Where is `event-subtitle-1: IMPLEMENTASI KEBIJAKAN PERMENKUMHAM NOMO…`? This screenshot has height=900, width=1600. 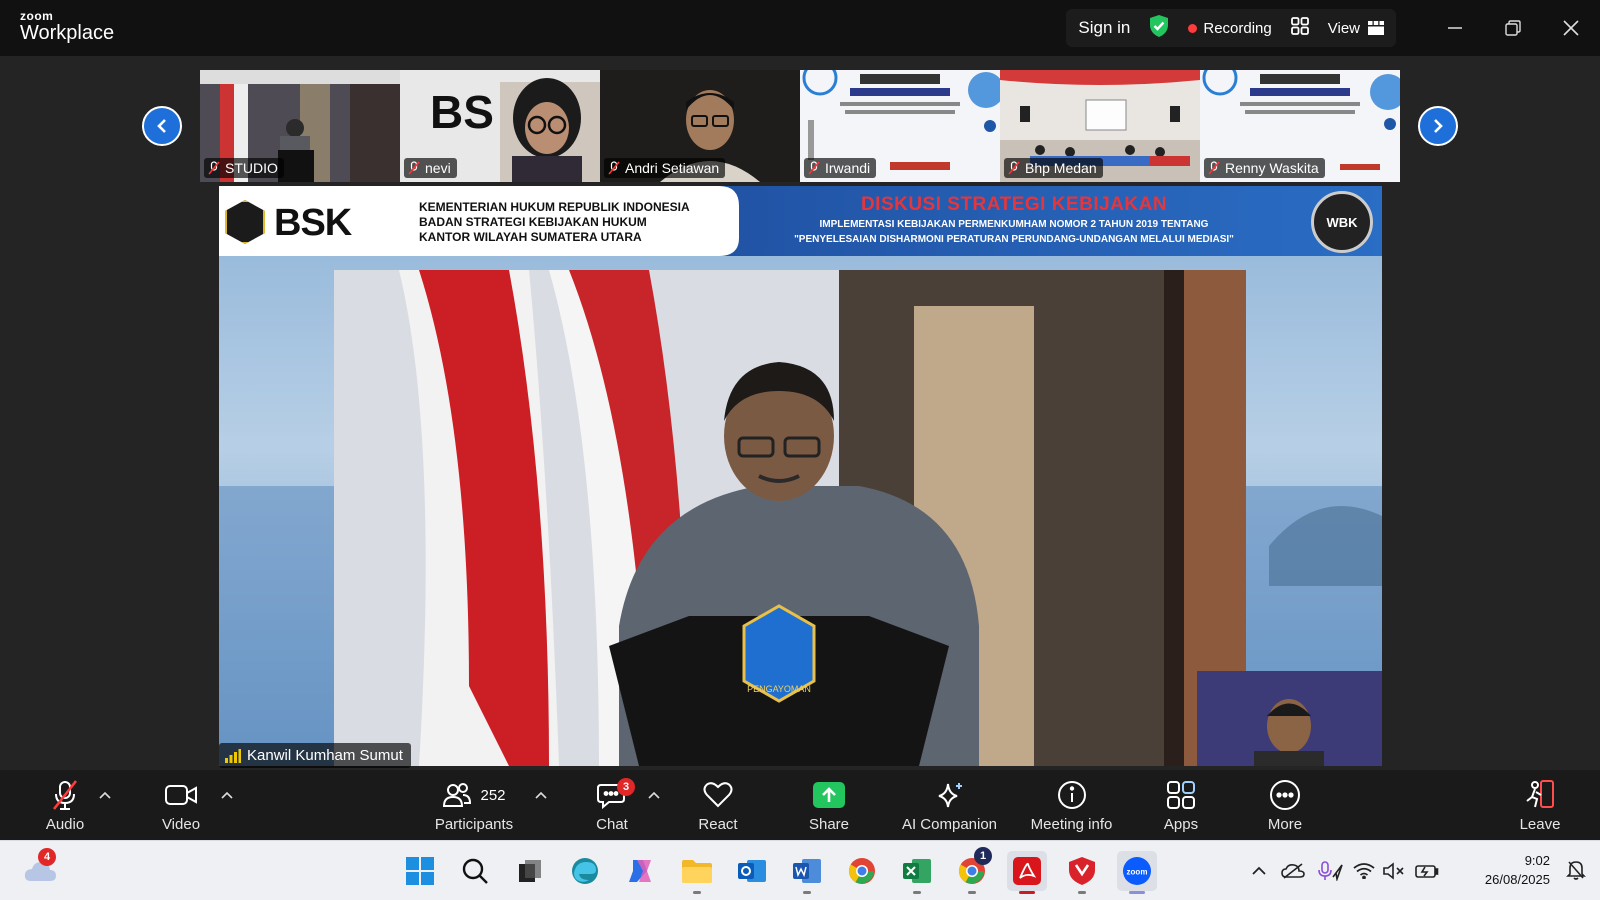
event-subtitle-1: IMPLEMENTASI KEBIJAKAN PERMENKUMHAM NOMO… is located at coordinates (1014, 224).